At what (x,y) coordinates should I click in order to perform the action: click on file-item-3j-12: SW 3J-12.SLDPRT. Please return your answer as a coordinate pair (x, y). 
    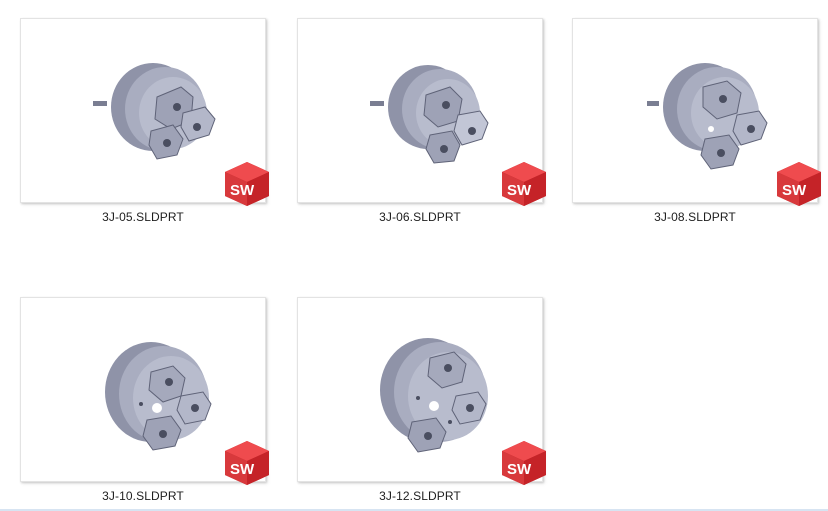
    Looking at the image, I should click on (421, 404).